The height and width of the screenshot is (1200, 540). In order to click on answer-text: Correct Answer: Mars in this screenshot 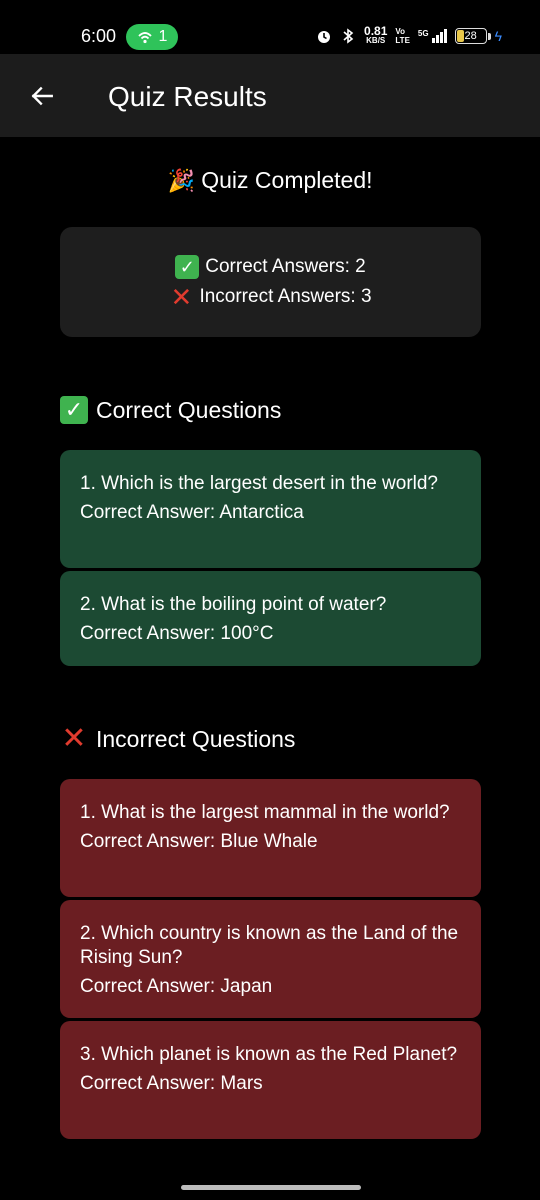, I will do `click(171, 1083)`.